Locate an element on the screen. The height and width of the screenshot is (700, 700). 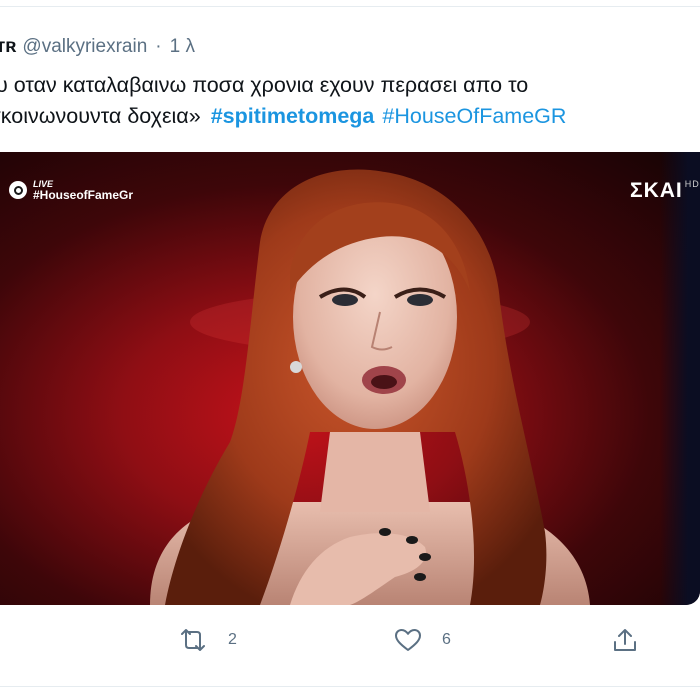
share-button is located at coordinates (625, 640).